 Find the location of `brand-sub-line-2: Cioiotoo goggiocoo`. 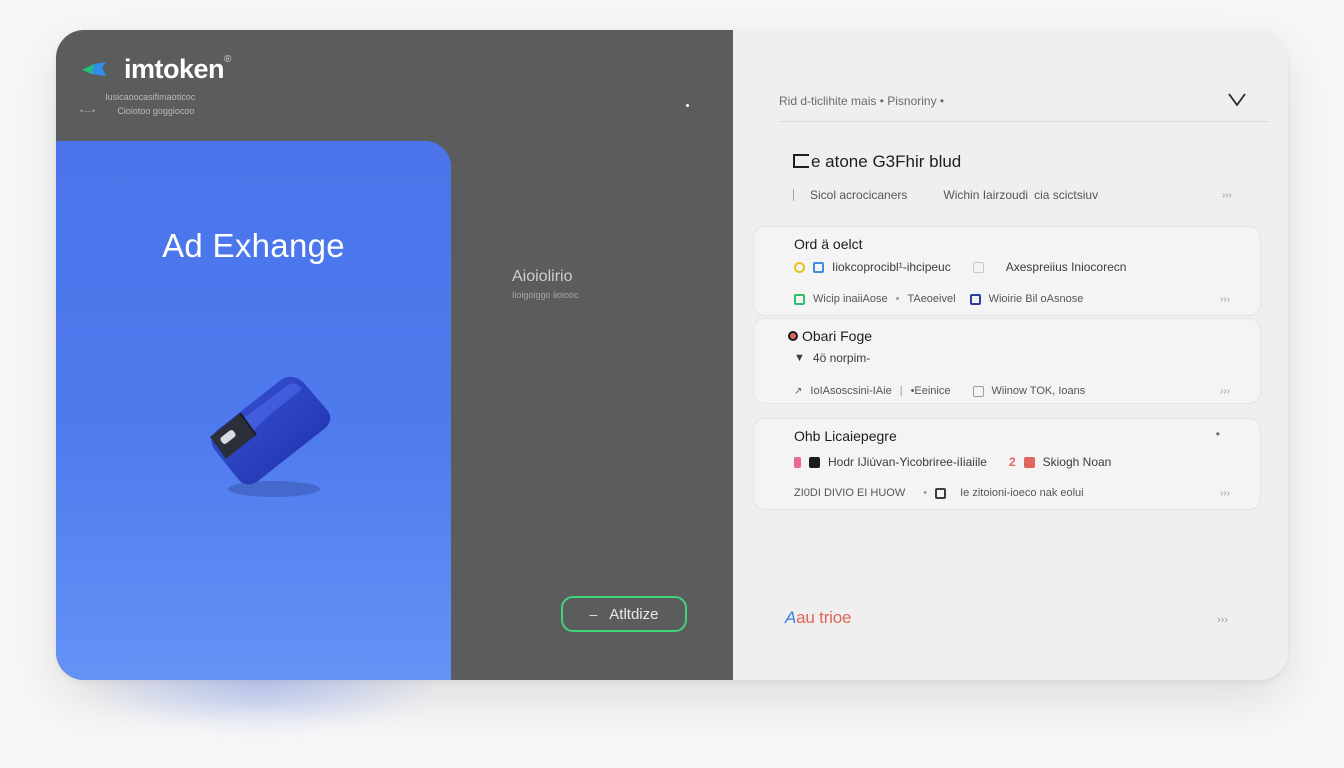

brand-sub-line-2: Cioiotoo goggiocoo is located at coordinates (156, 111).